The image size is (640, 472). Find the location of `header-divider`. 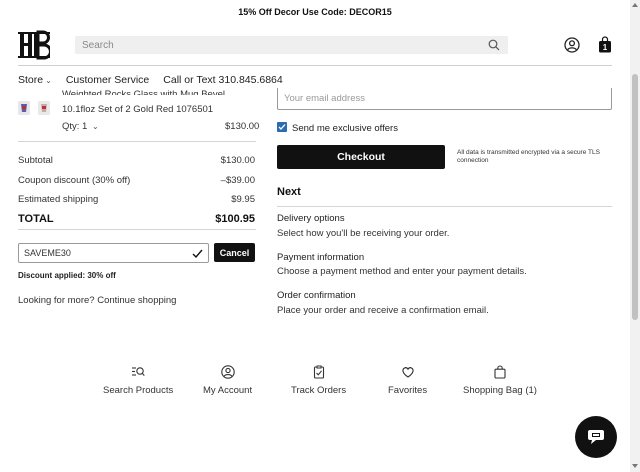

header-divider is located at coordinates (315, 65).